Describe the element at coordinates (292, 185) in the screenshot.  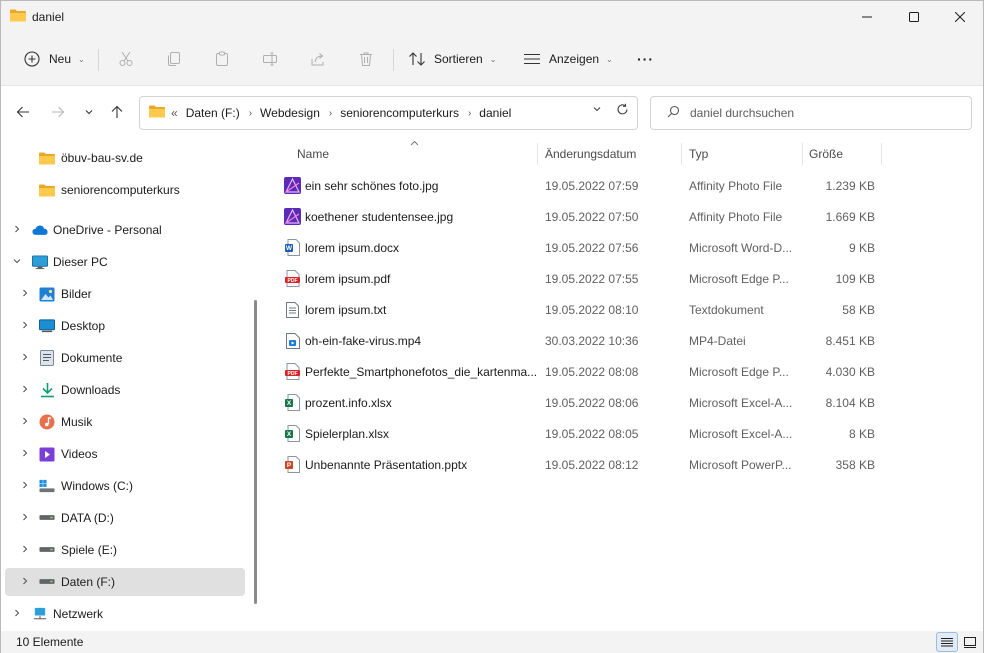
I see `affinity-photo-icon` at that location.